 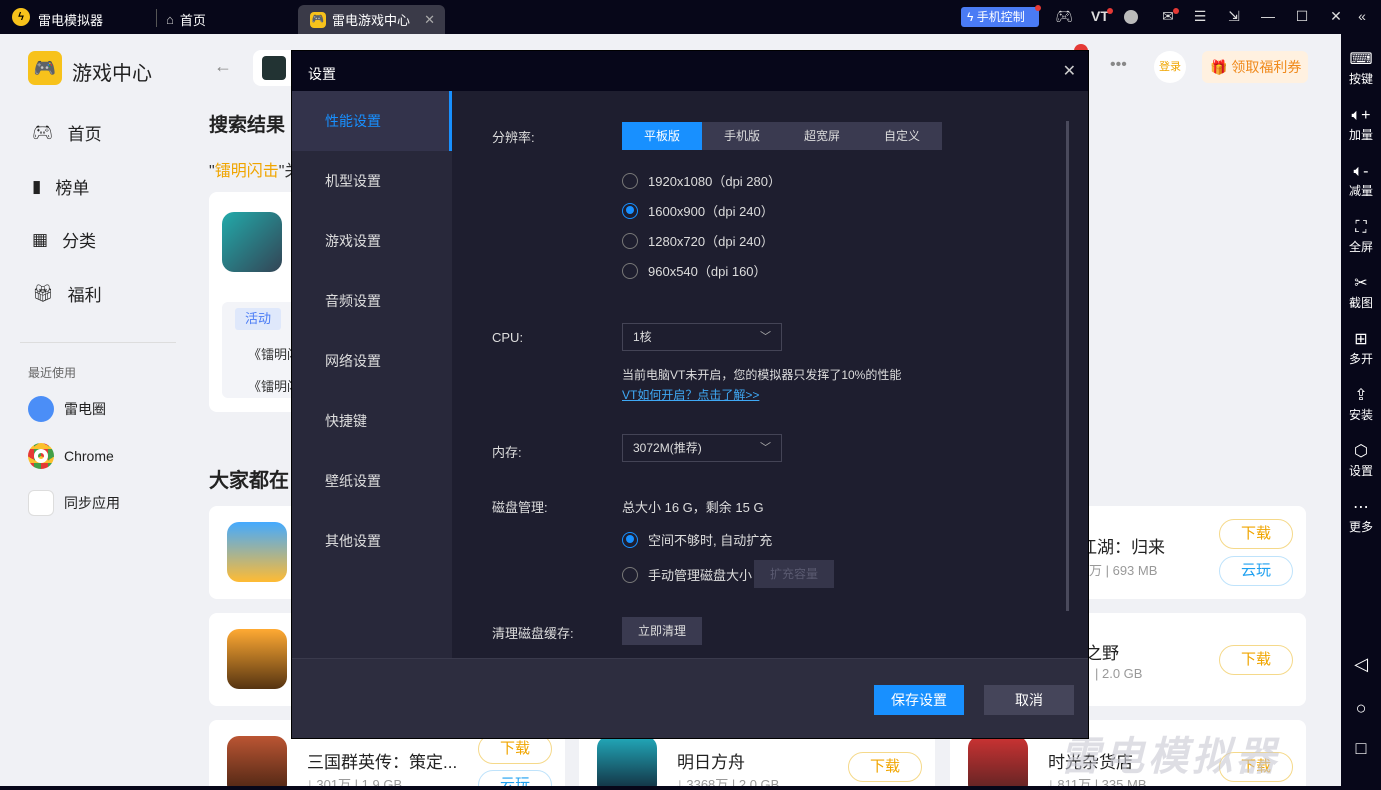 What do you see at coordinates (694, 270) in the screenshot?
I see `resolution-option: 960x540（dpi 160）` at bounding box center [694, 270].